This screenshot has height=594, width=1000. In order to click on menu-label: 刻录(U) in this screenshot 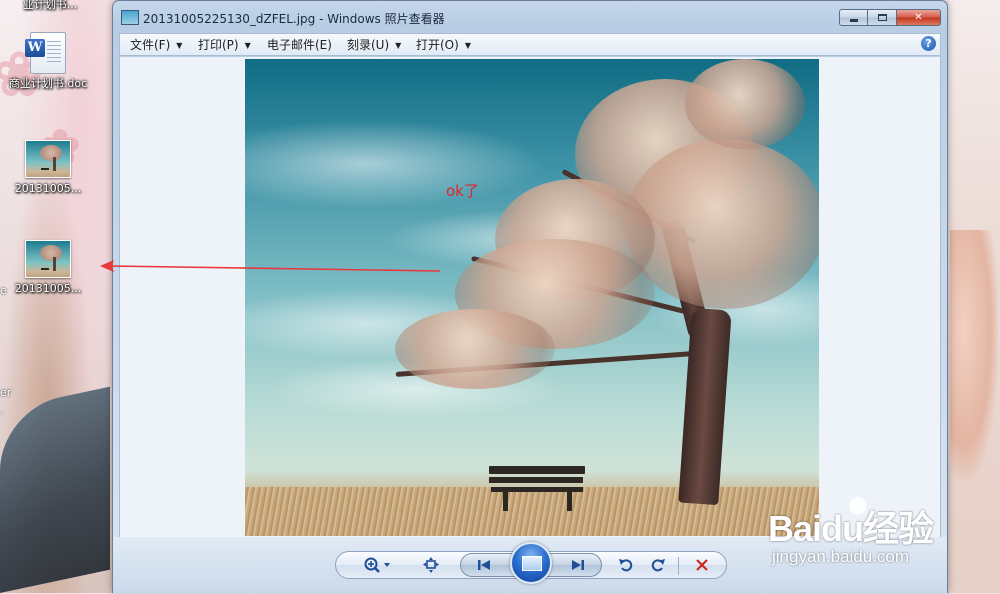, I will do `click(368, 45)`.